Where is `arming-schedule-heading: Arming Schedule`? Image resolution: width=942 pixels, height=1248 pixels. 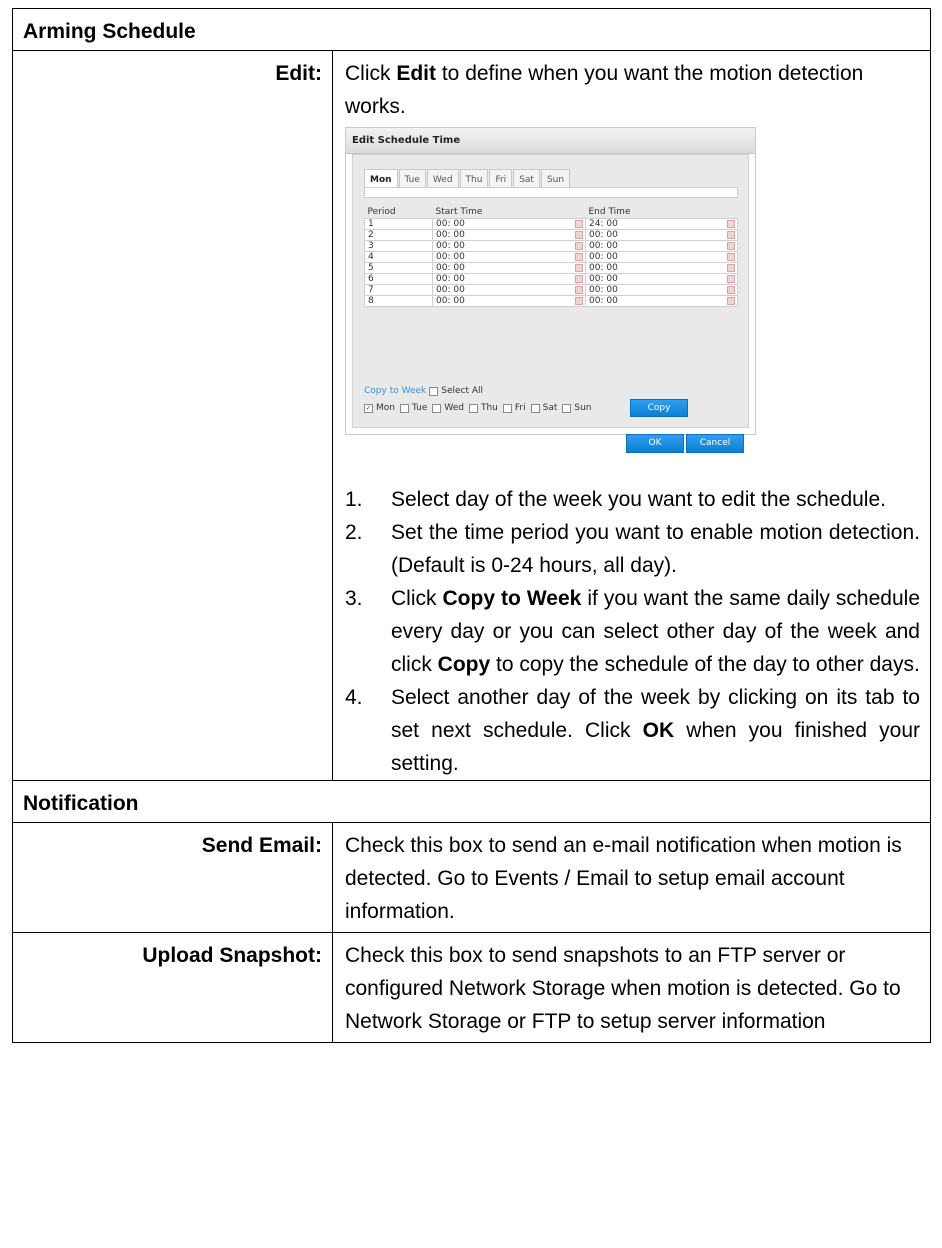 arming-schedule-heading: Arming Schedule is located at coordinates (471, 29).